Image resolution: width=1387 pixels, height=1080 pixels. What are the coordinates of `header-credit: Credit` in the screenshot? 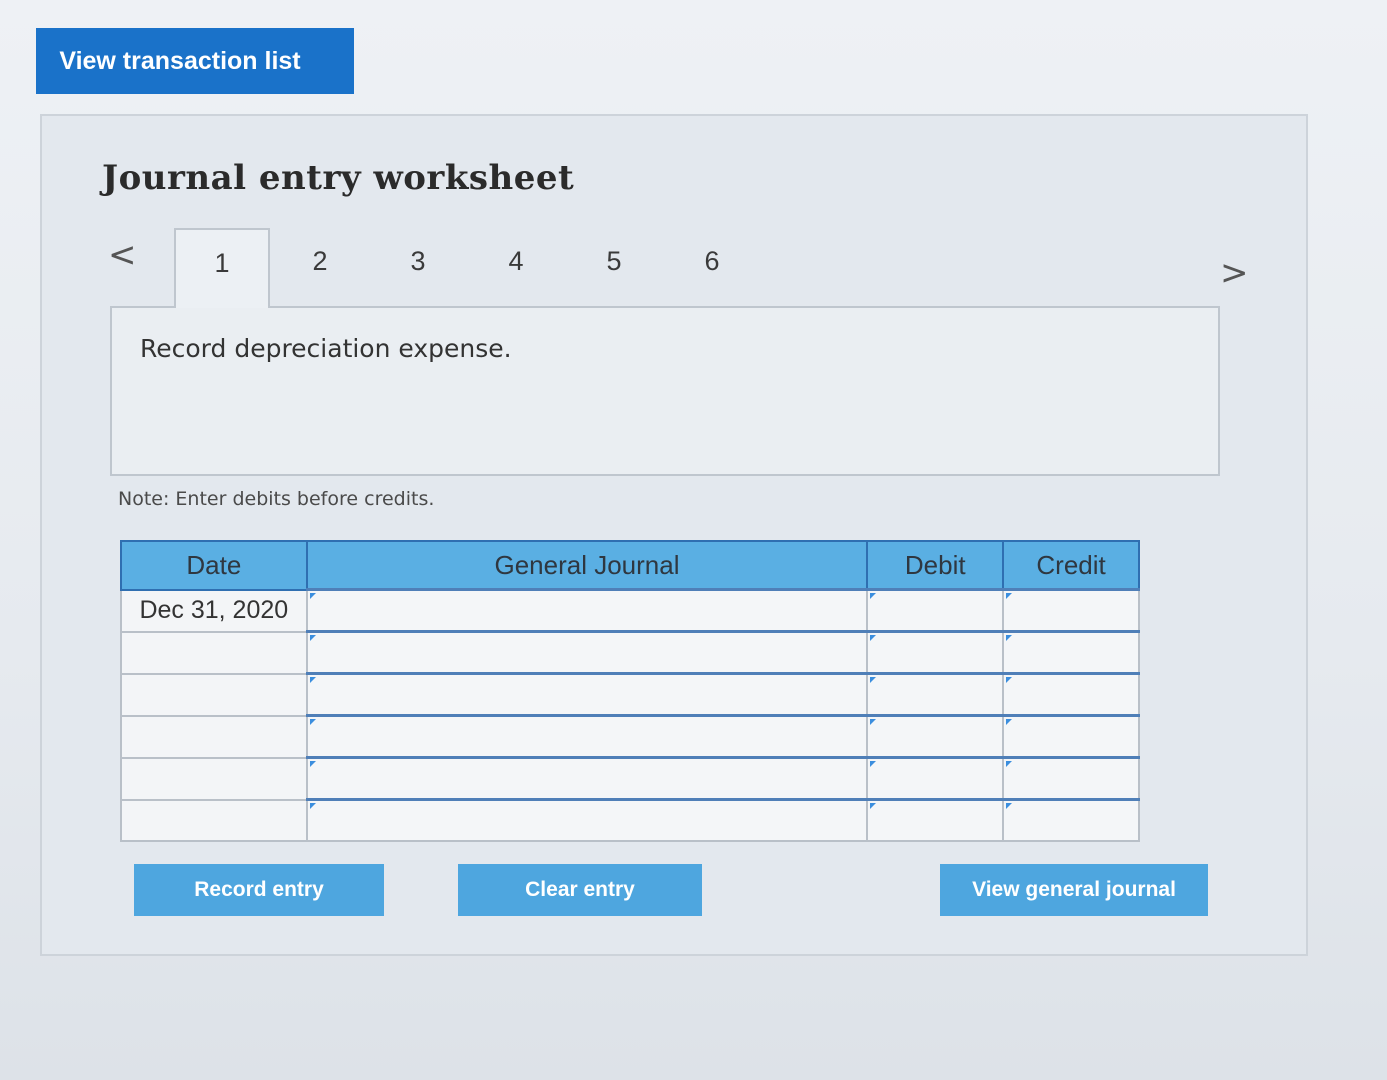 It's located at (1071, 565).